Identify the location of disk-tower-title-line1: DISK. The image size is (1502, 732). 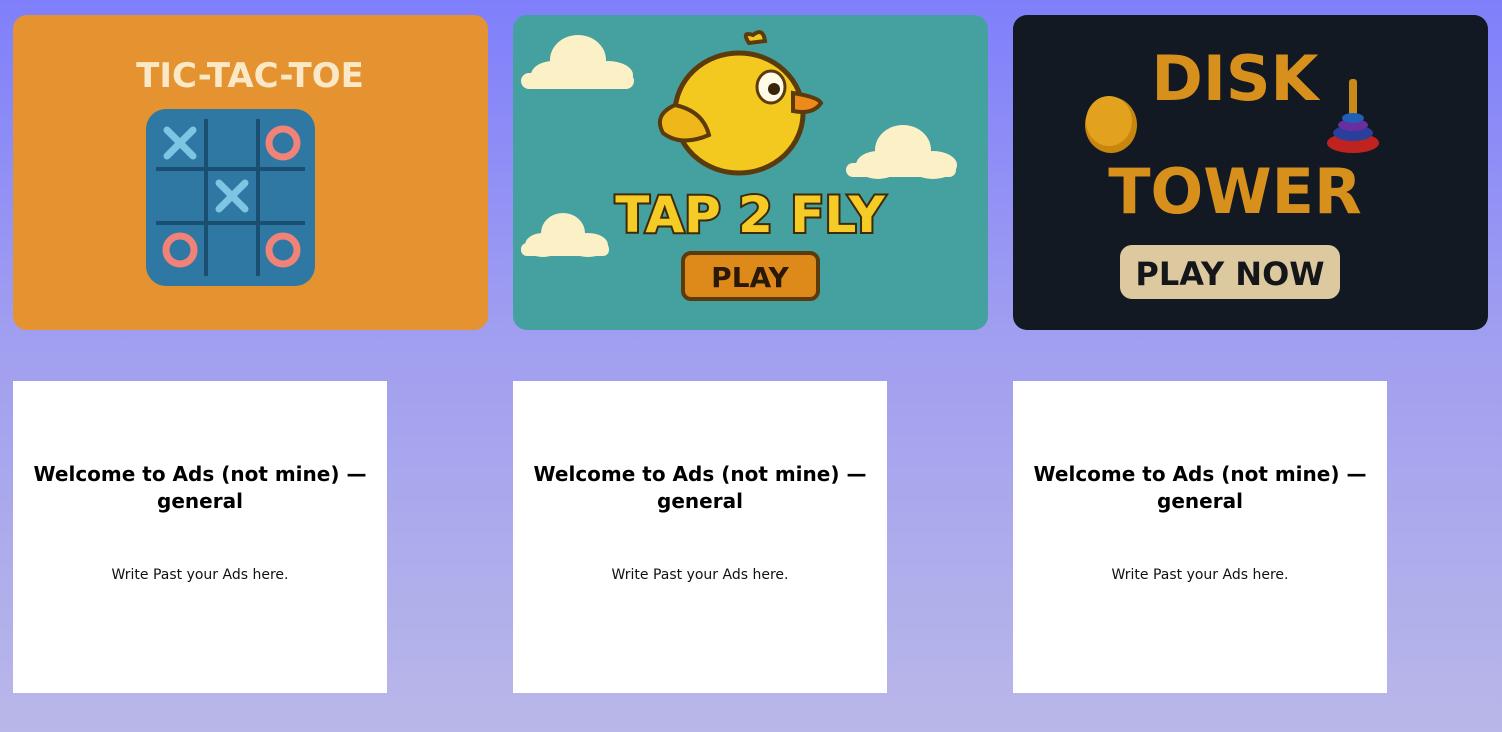
(1235, 78).